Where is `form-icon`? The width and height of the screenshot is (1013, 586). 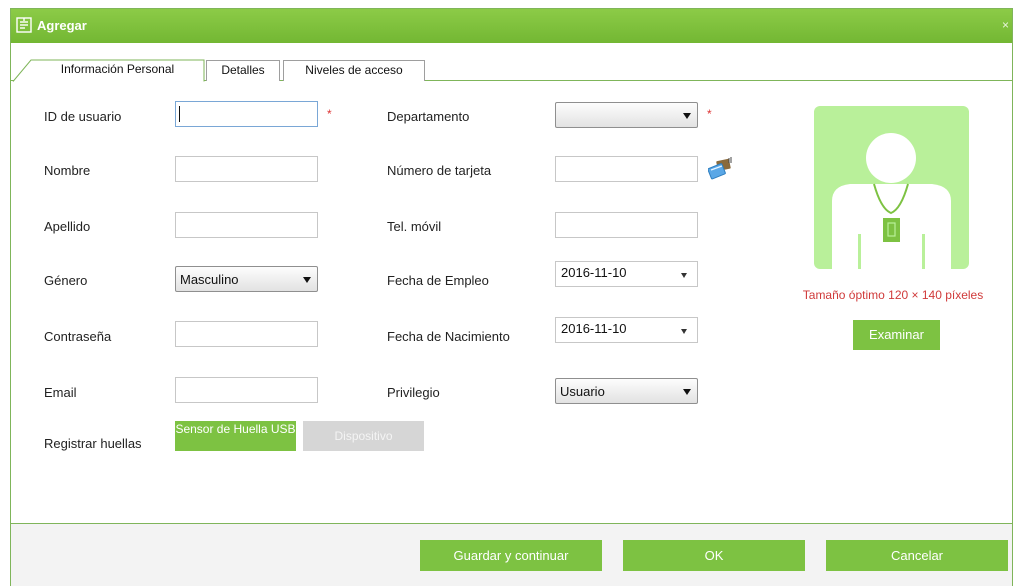 form-icon is located at coordinates (24, 25).